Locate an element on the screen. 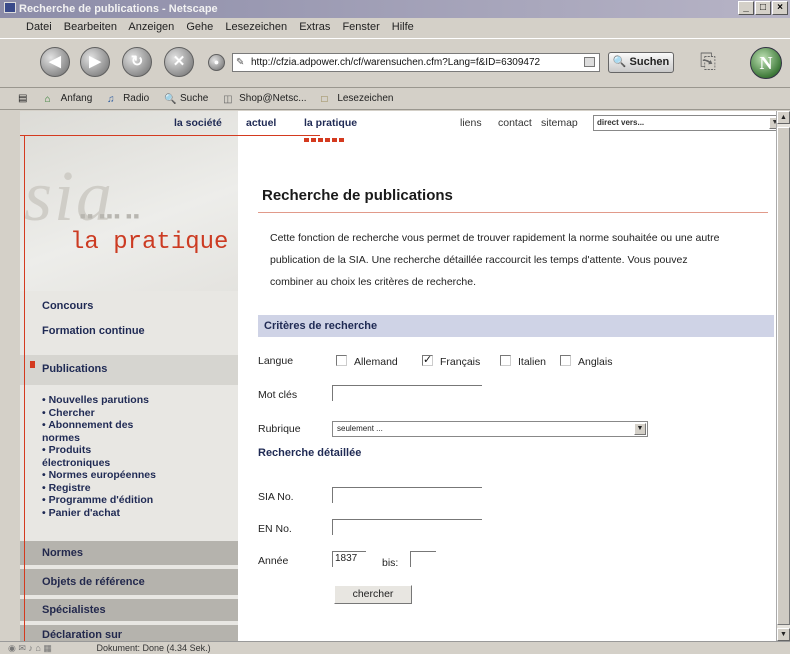 The width and height of the screenshot is (790, 654). bookmark-radio: ♫ Radio is located at coordinates (131, 99).